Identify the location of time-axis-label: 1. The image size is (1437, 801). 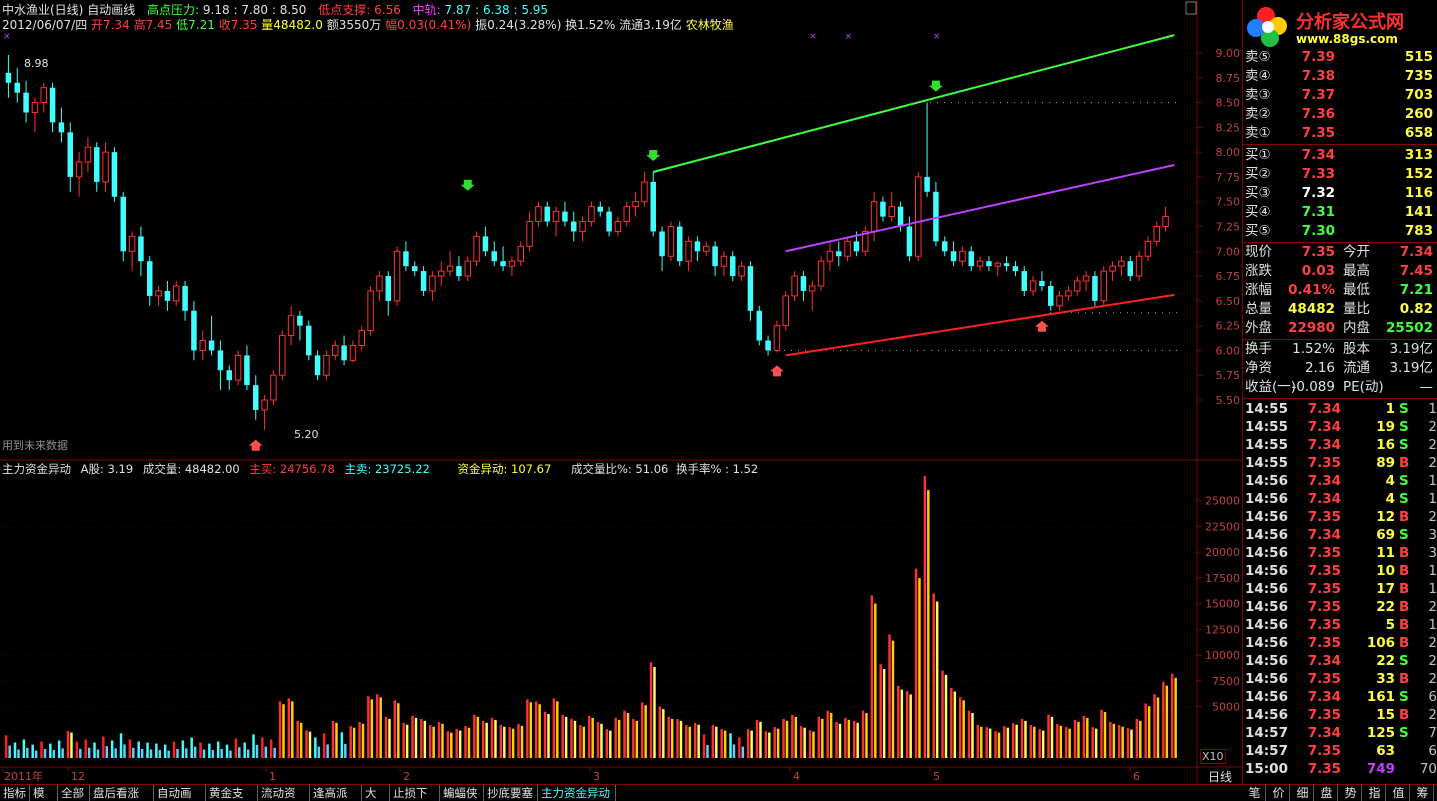
(272, 776).